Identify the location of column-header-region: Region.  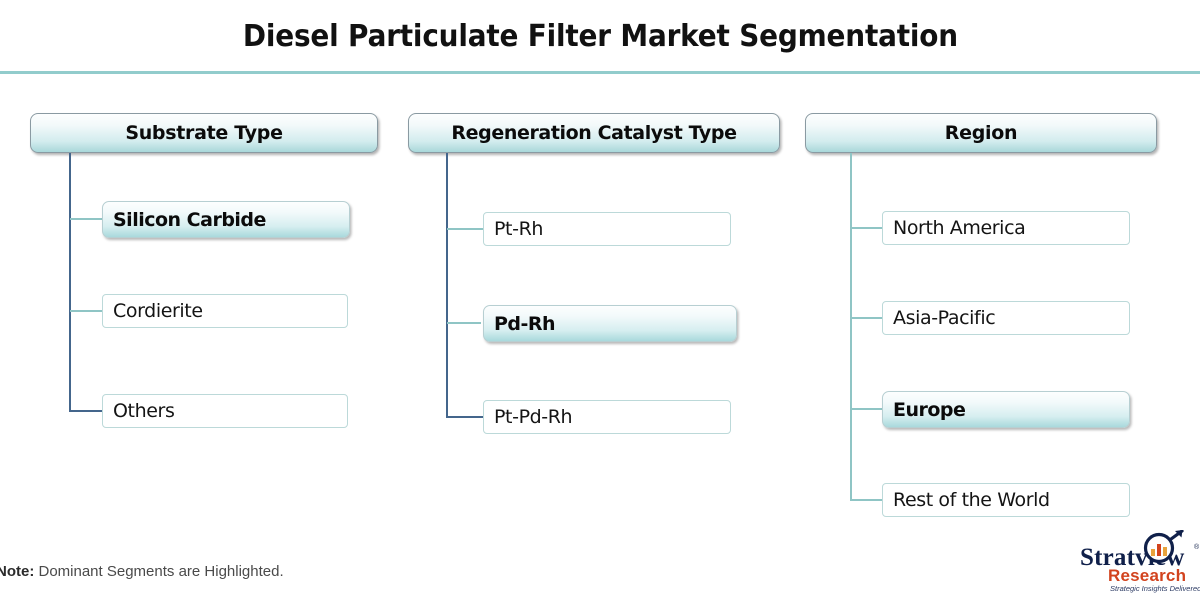
(981, 133).